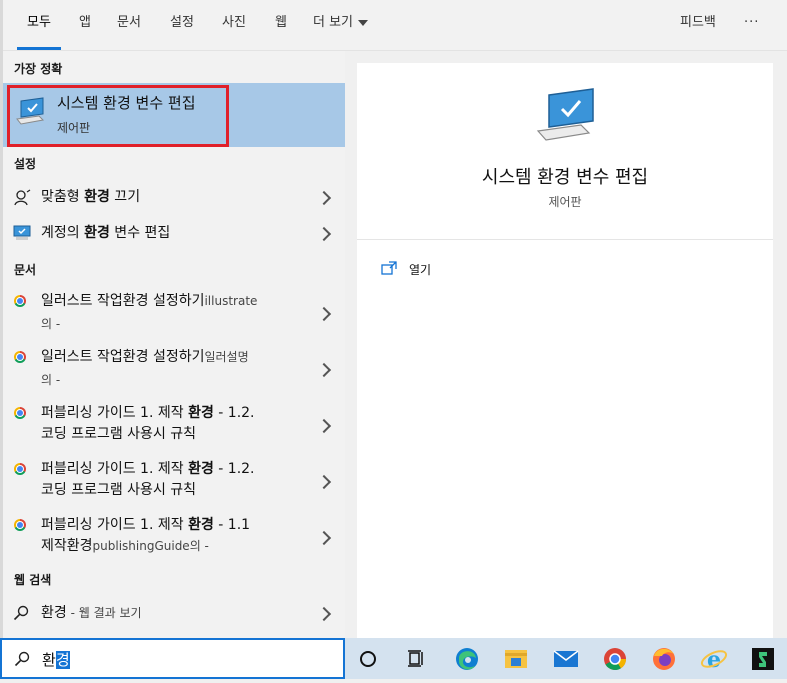  I want to click on feedback-button: 피드백, so click(698, 25).